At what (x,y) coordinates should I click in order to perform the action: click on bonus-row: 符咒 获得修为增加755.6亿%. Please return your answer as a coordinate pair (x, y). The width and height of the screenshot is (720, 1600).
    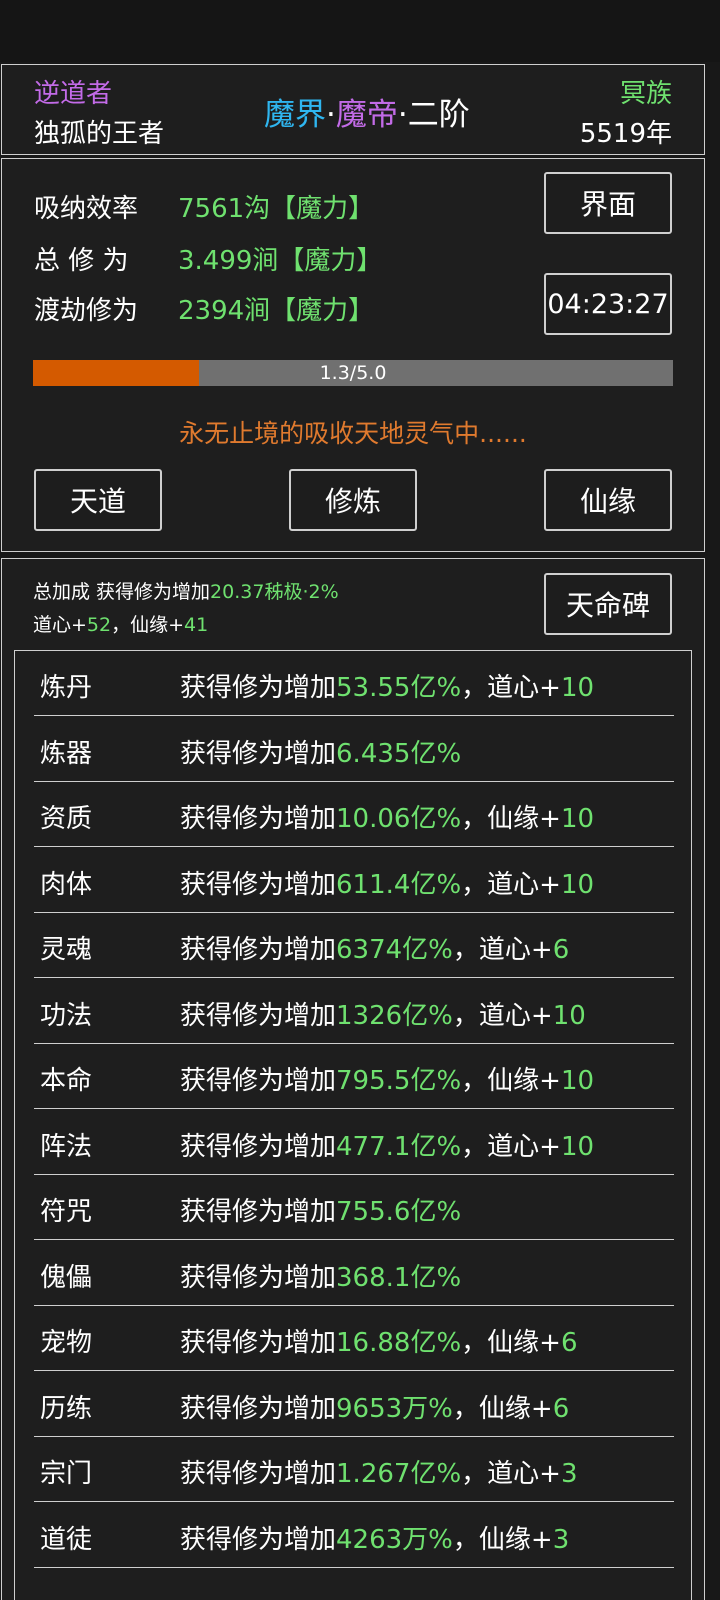
    Looking at the image, I should click on (354, 1207).